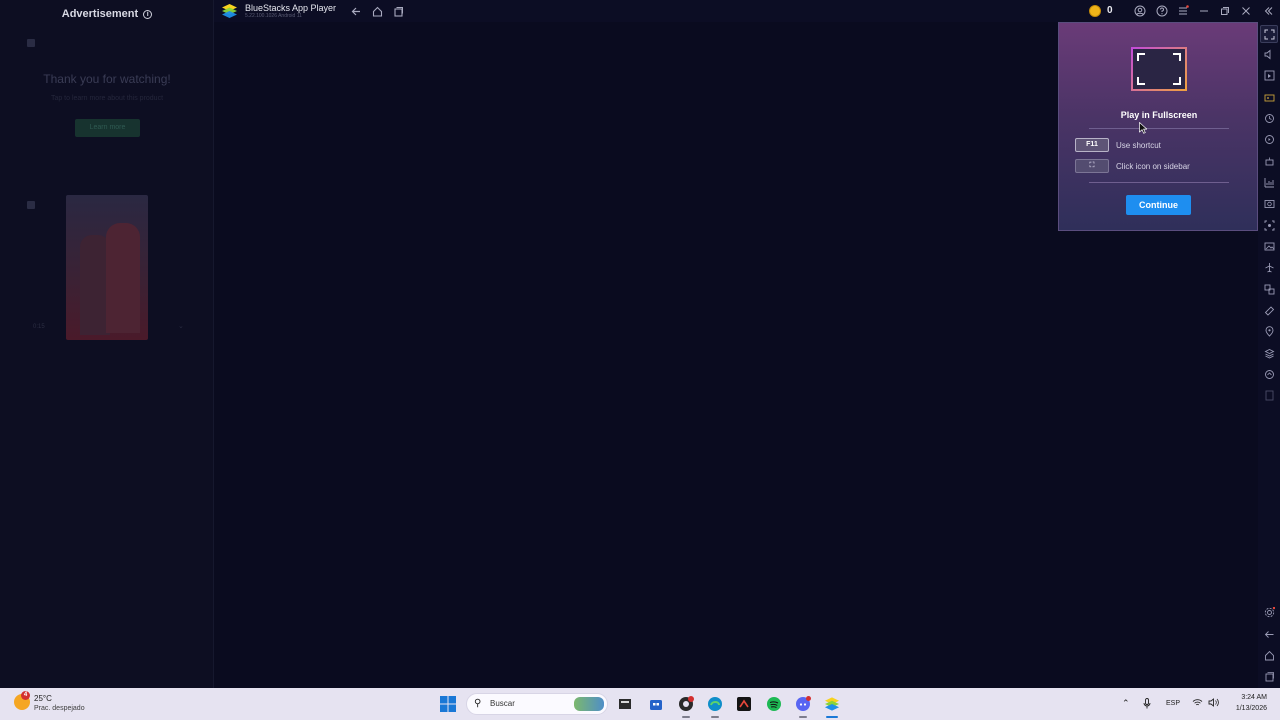  I want to click on eraser-icon, so click(1269, 310).